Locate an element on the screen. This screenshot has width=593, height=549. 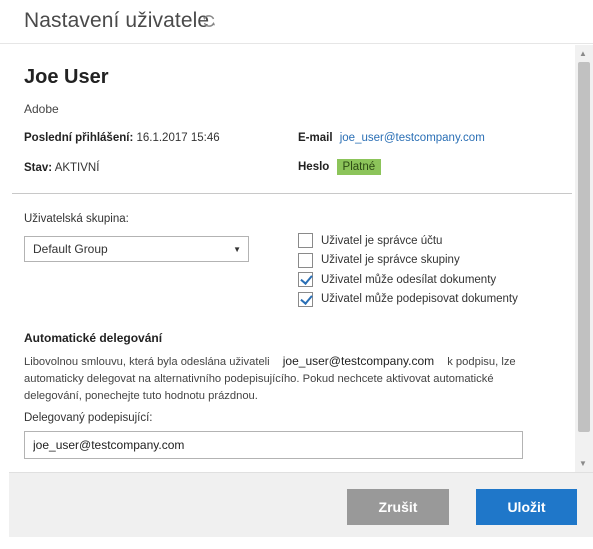
email-value: joe_user@testcompany.com is located at coordinates (412, 138).